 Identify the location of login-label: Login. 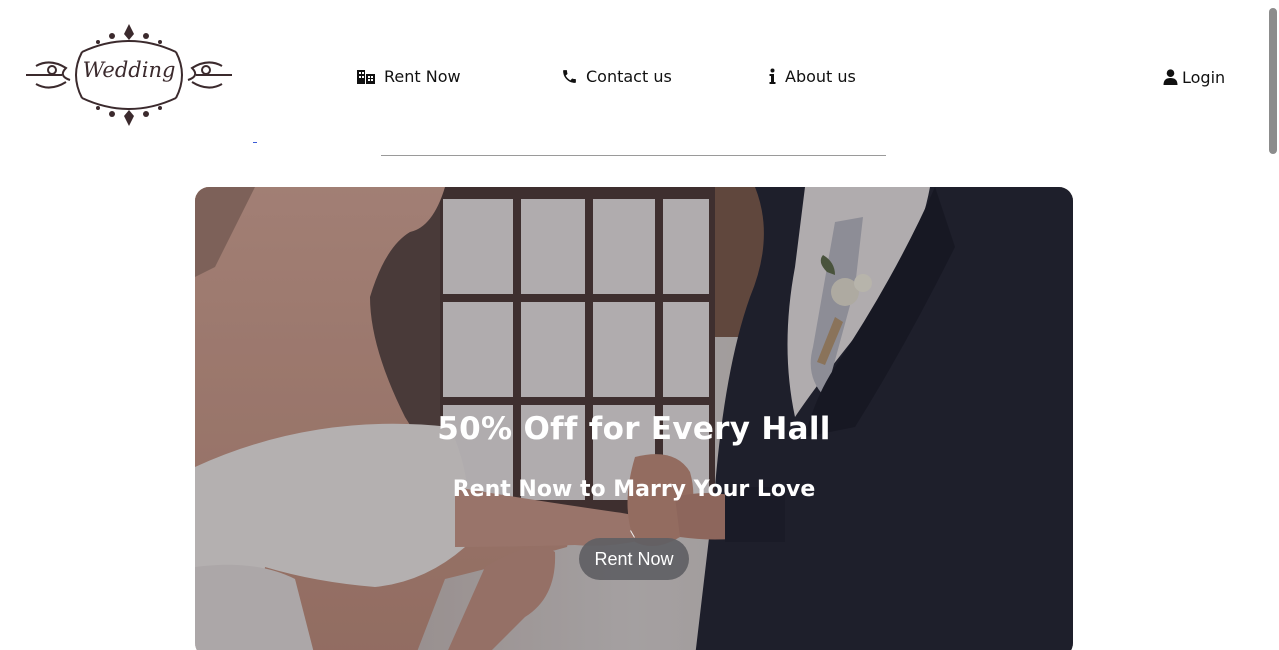
(1204, 77).